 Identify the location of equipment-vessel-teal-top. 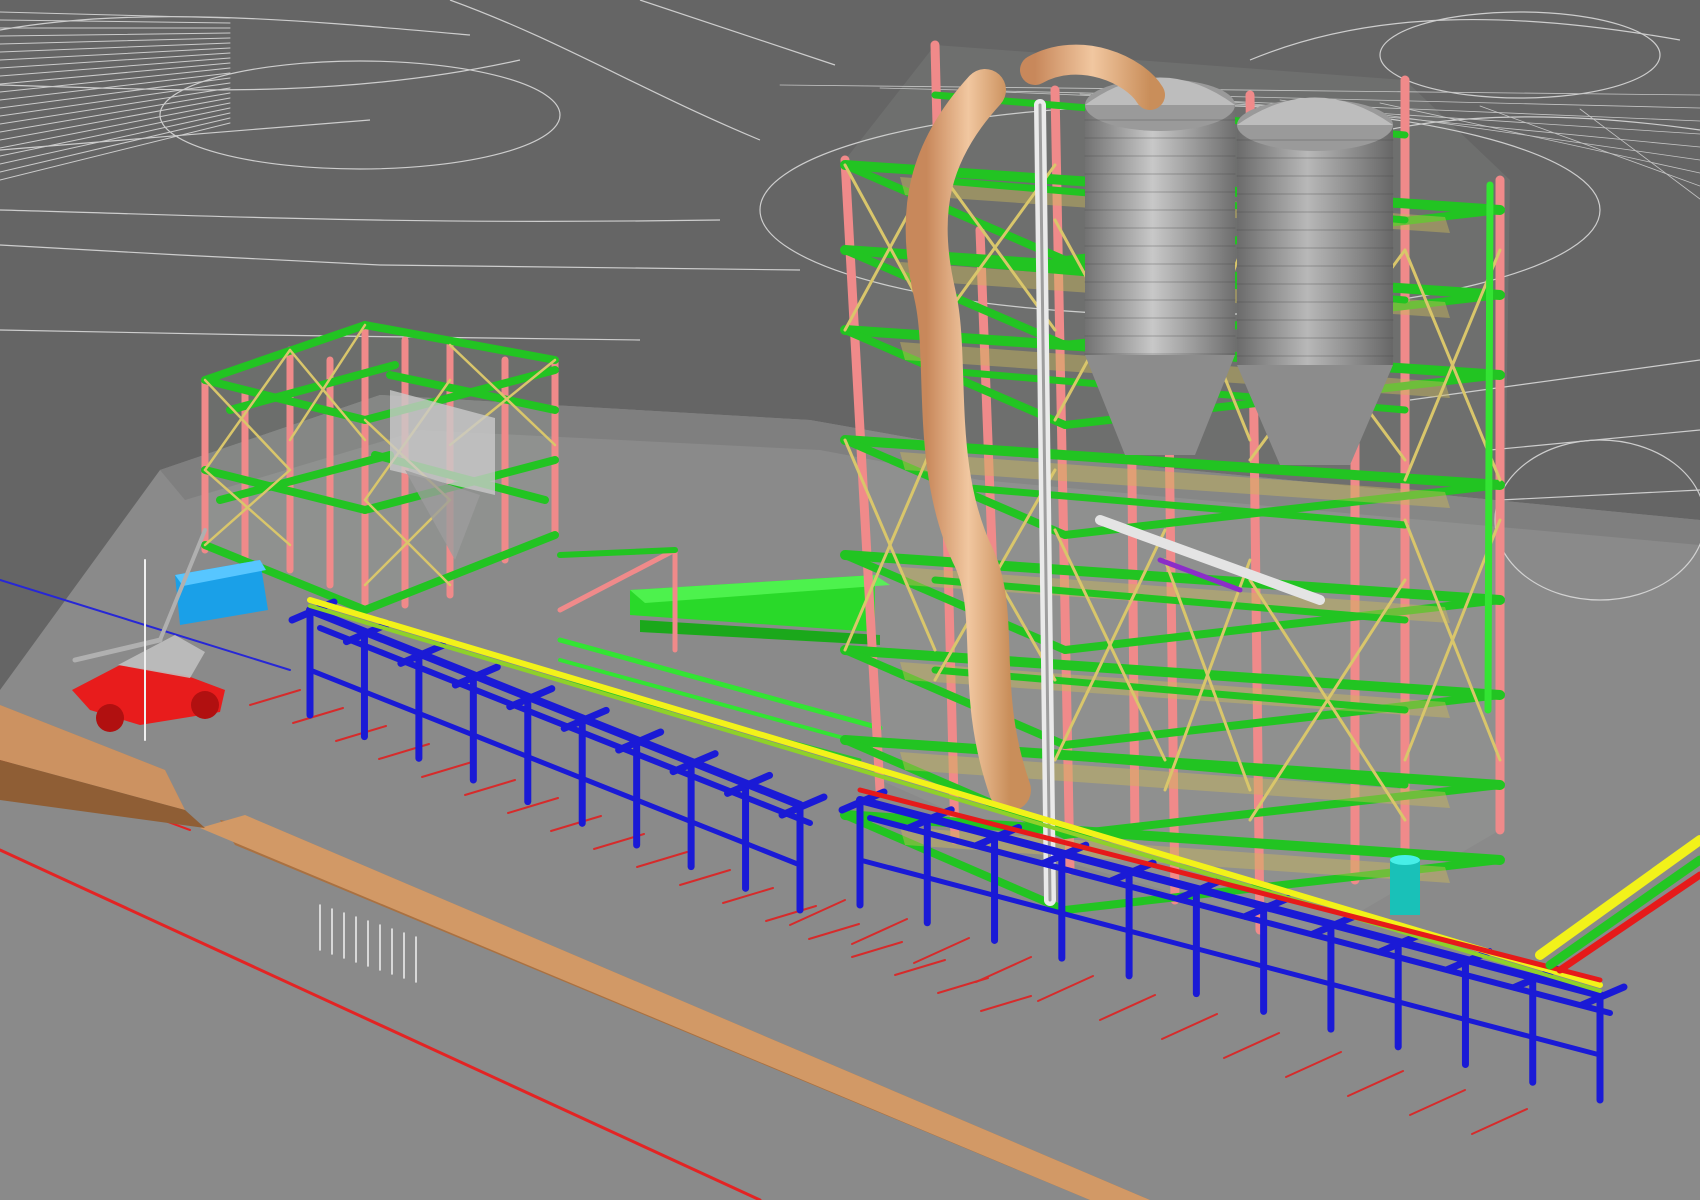
(1405, 860).